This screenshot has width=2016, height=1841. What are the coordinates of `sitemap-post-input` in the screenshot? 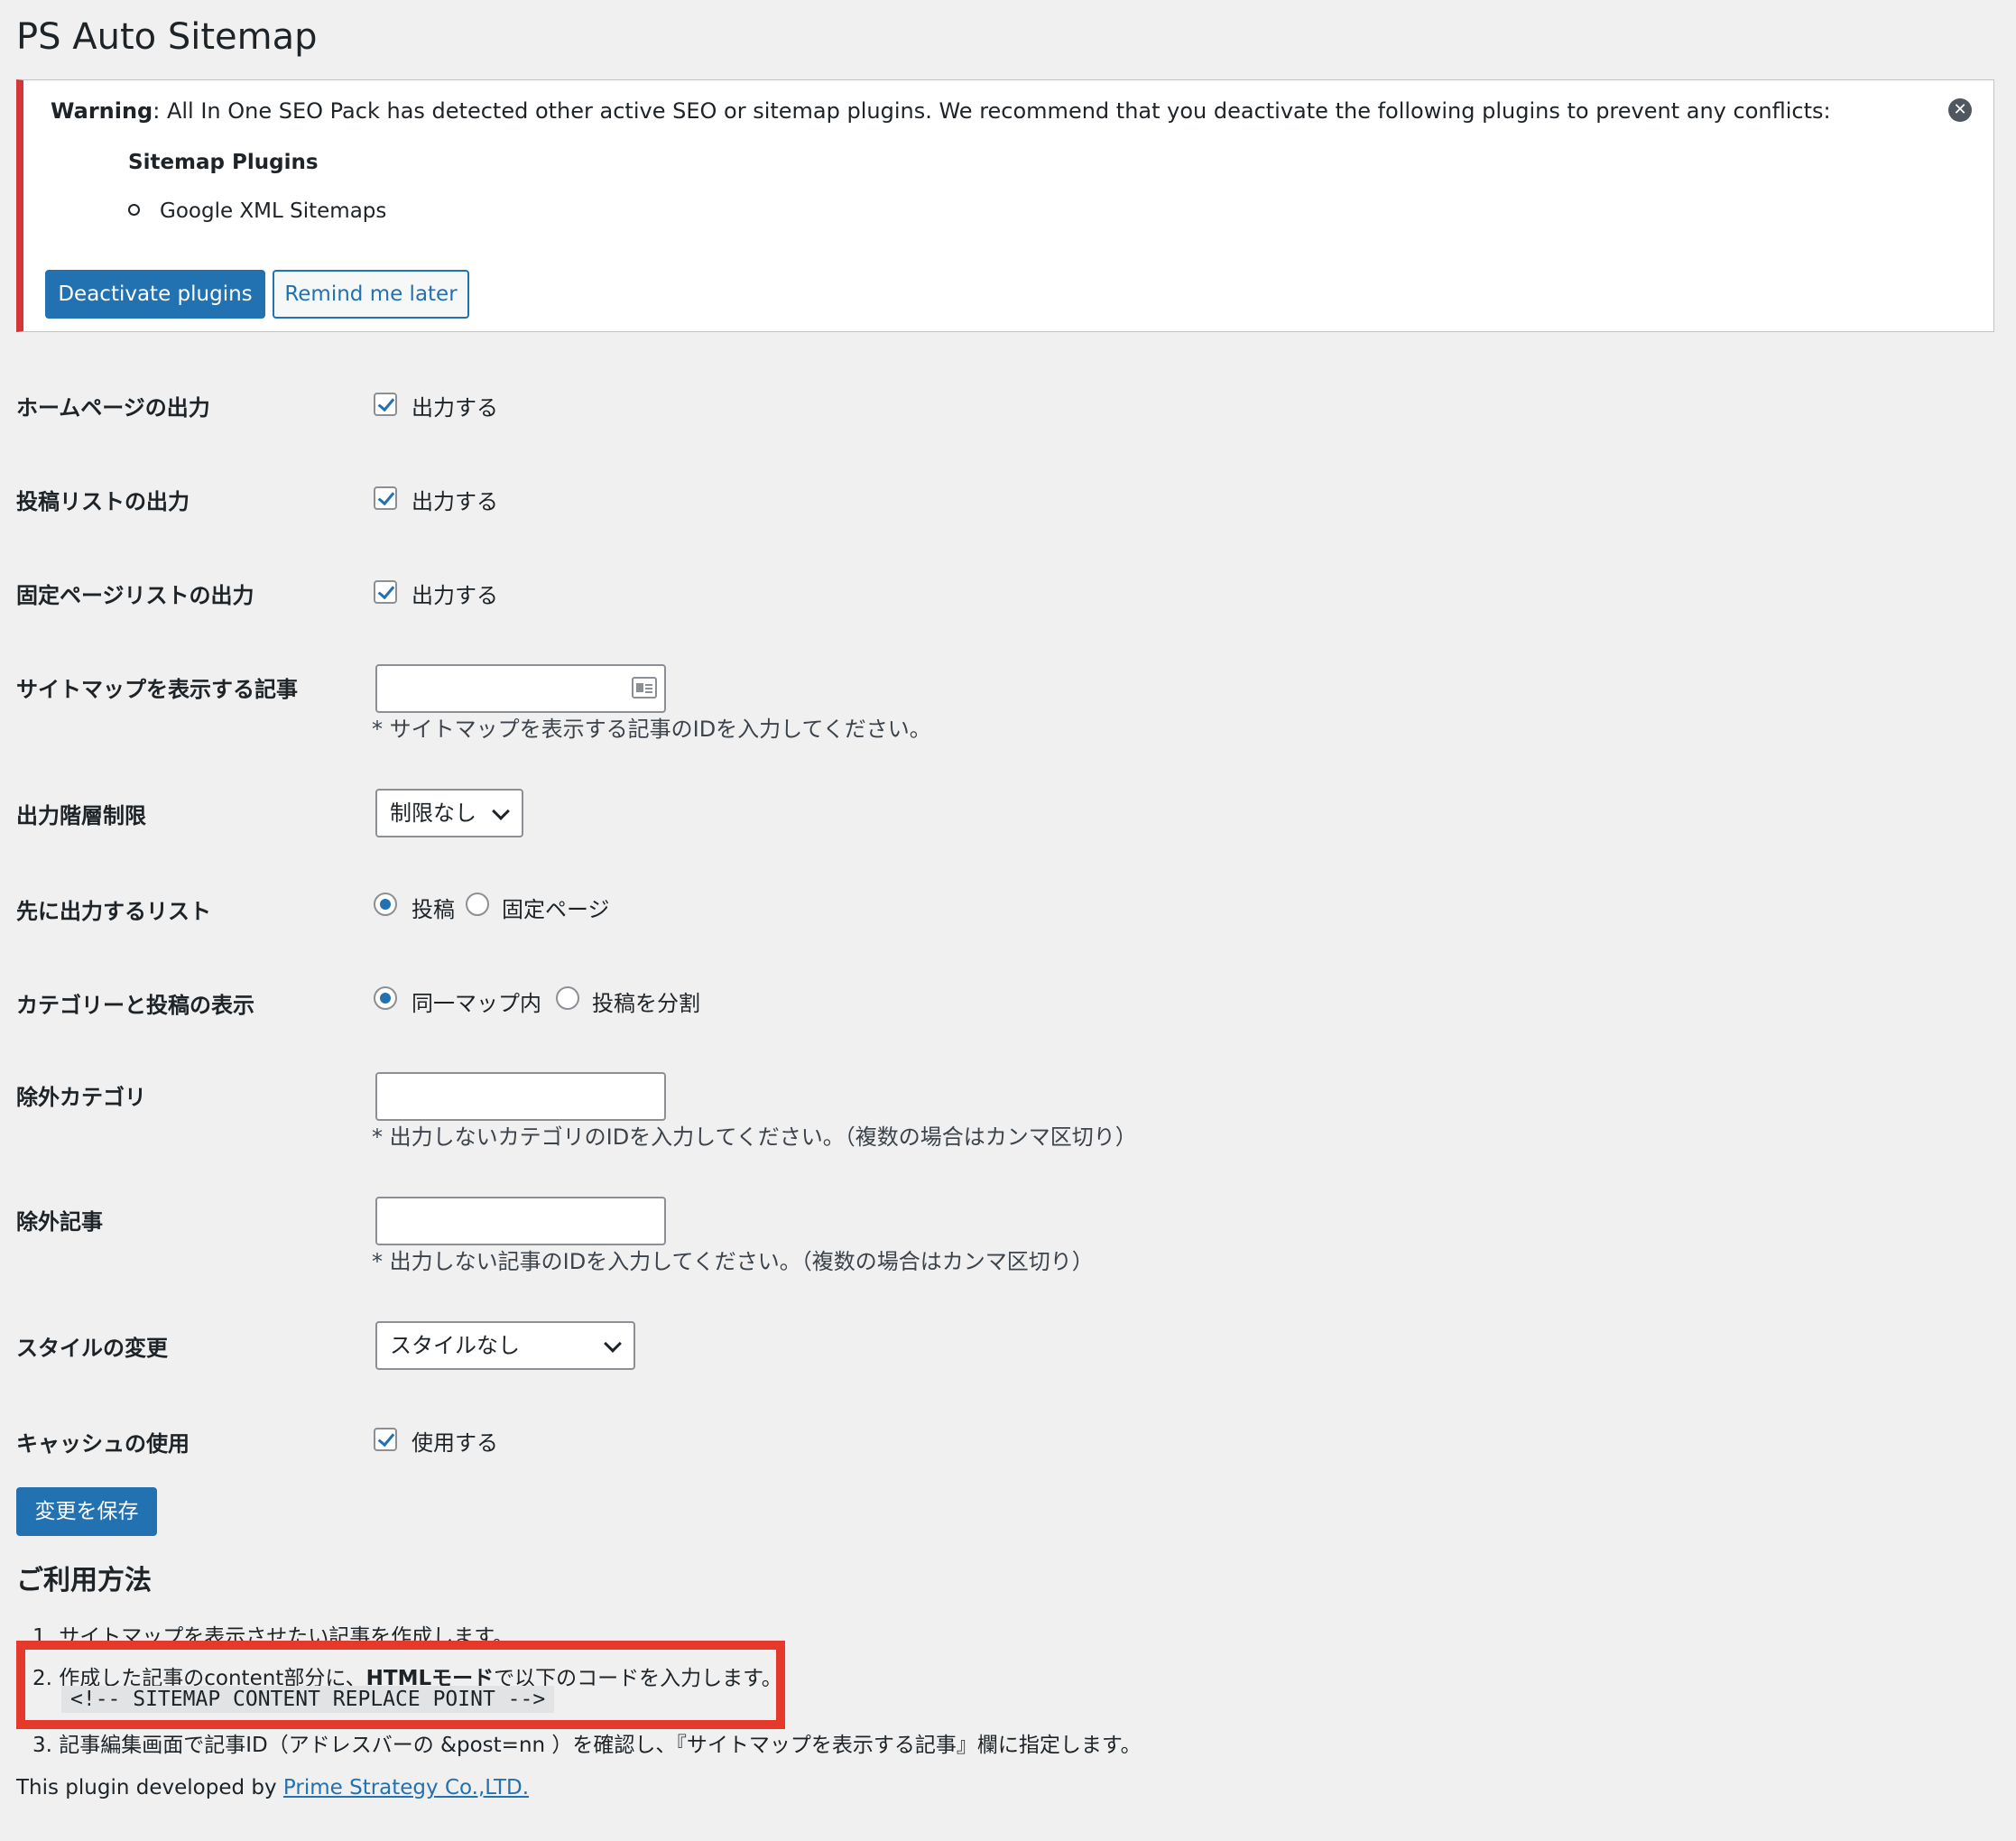 It's located at (520, 688).